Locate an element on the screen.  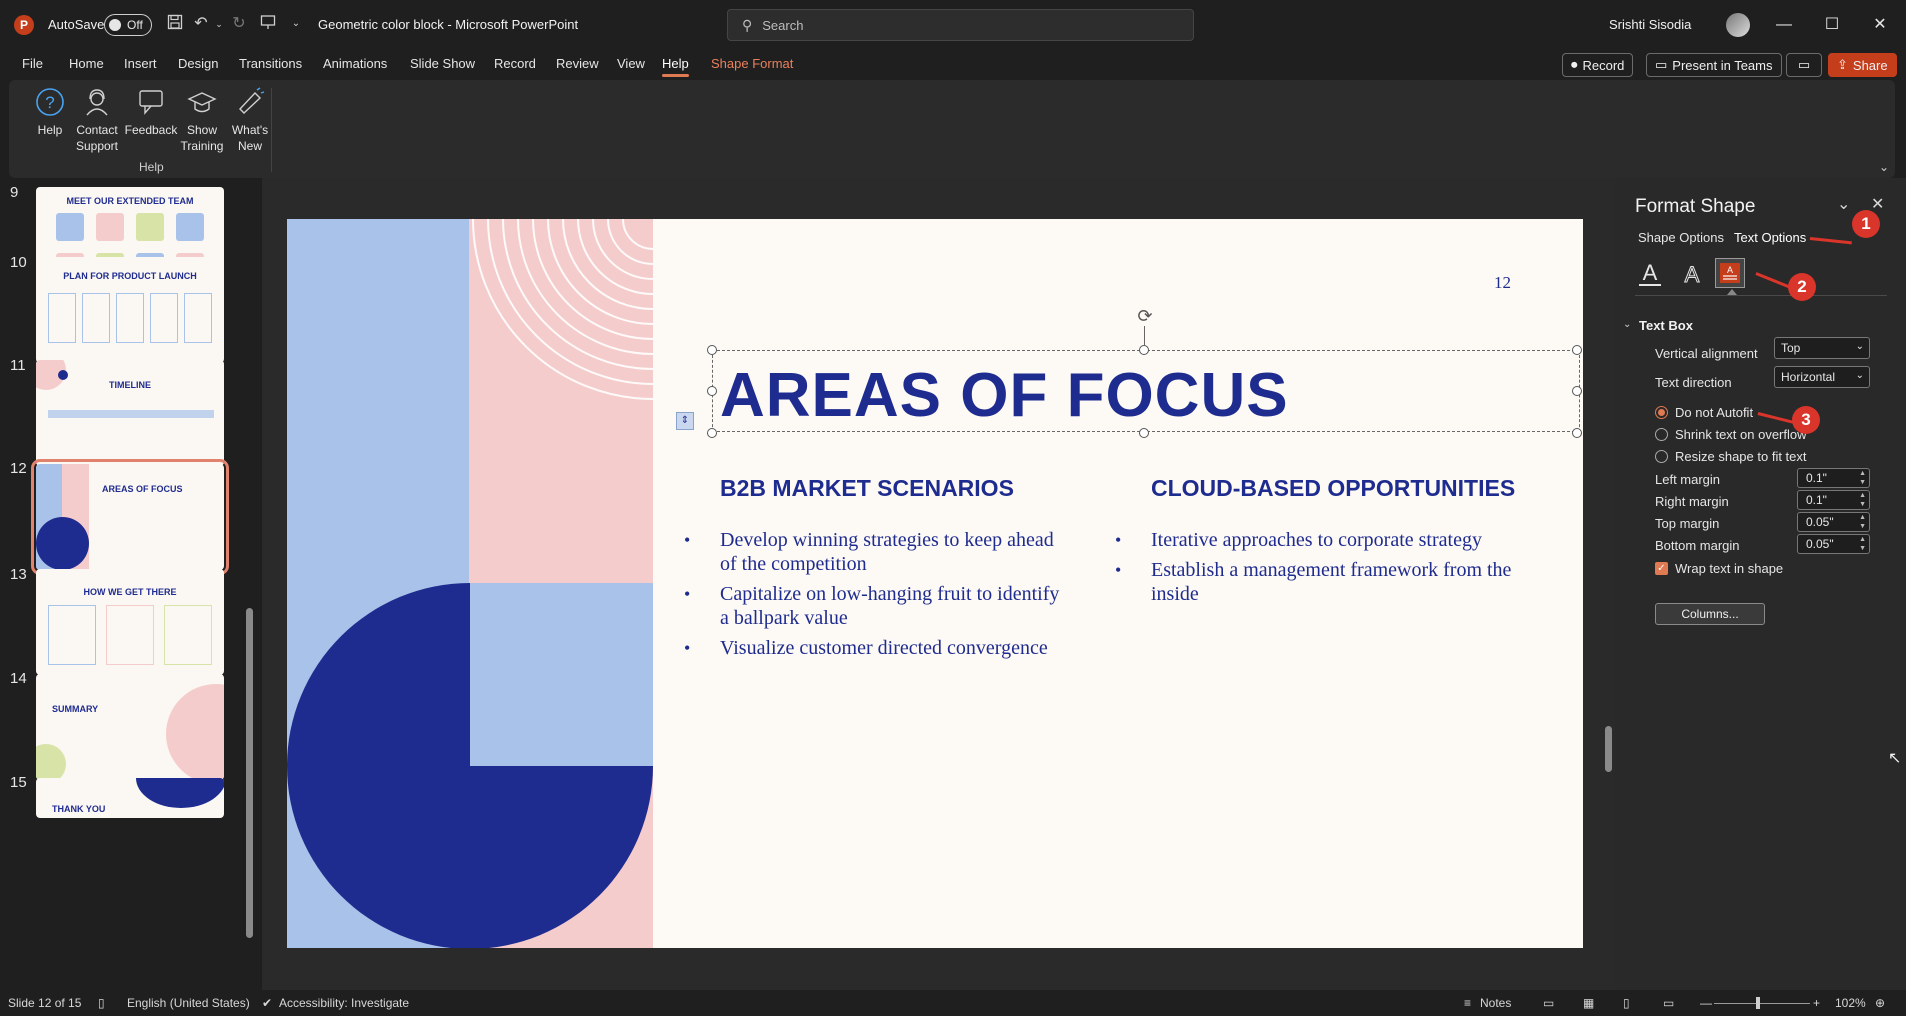
zoom-in-icon: + is located at coordinates (1816, 1003).